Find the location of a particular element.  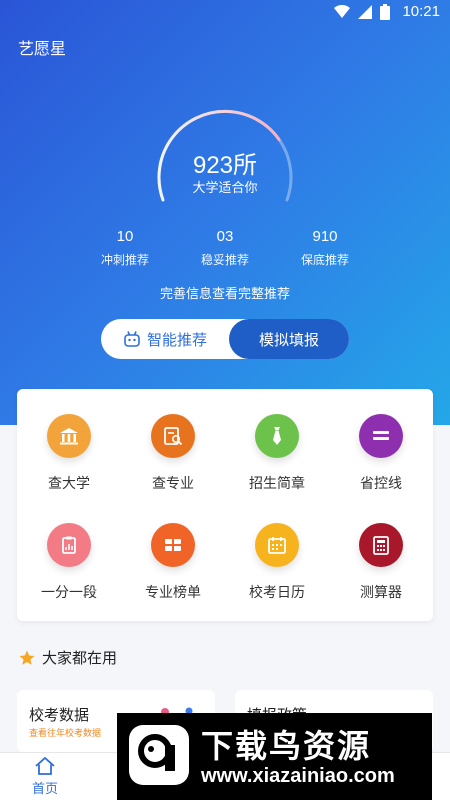

grid-item-province-line: 省控线 is located at coordinates (381, 459).